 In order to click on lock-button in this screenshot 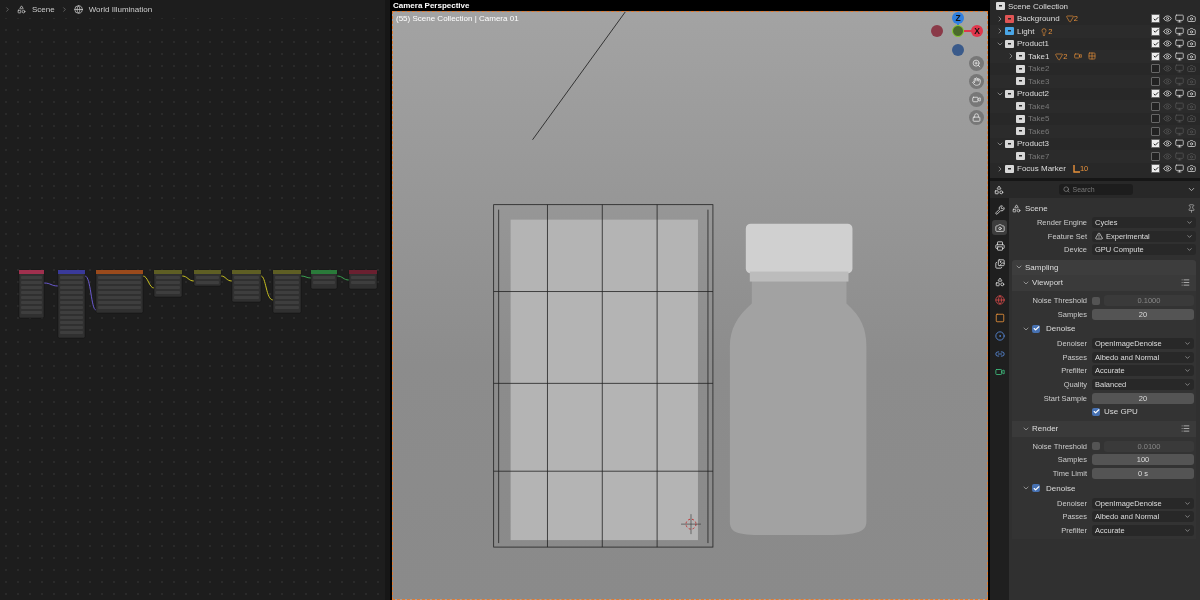, I will do `click(976, 117)`.